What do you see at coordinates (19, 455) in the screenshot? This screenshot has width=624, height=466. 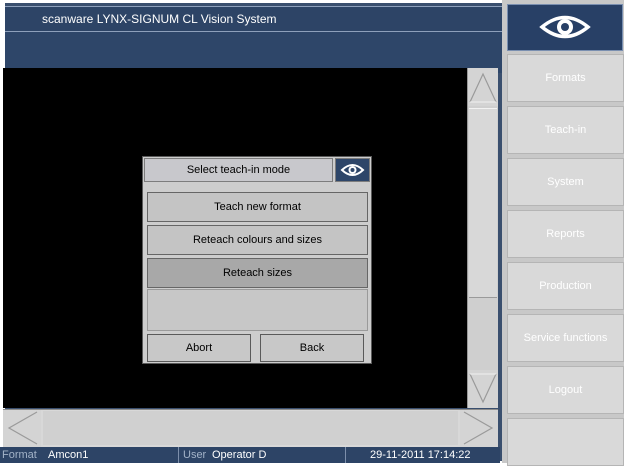 I see `format-key: Format` at bounding box center [19, 455].